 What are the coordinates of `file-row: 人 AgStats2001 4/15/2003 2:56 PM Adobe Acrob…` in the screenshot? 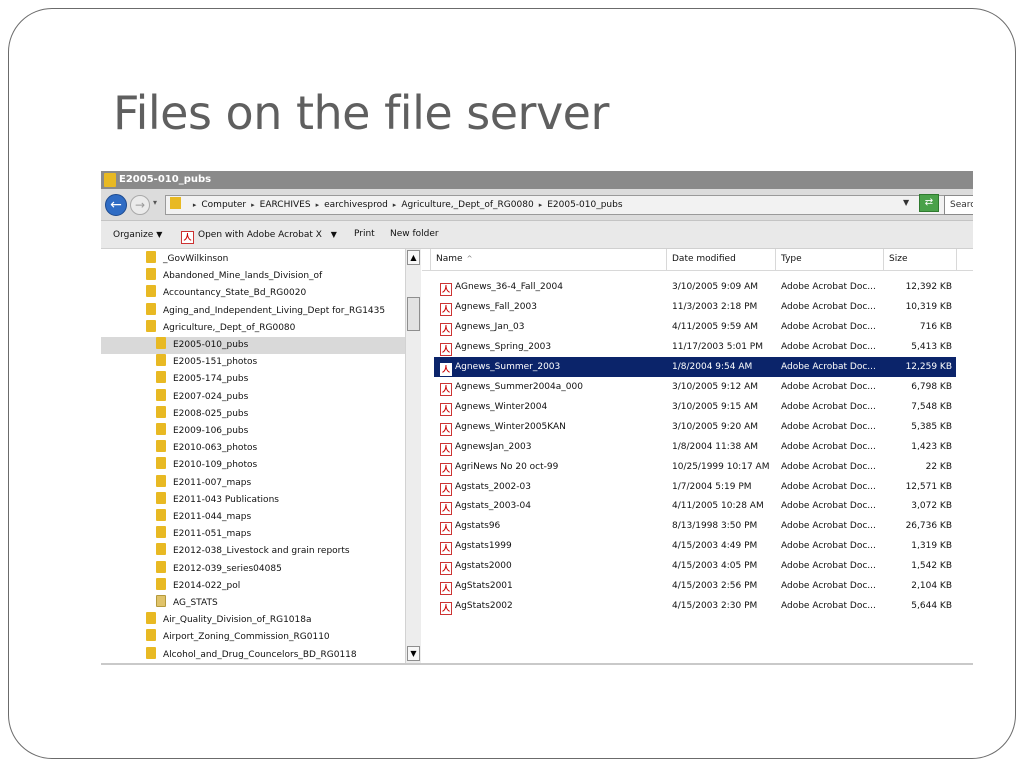 It's located at (695, 586).